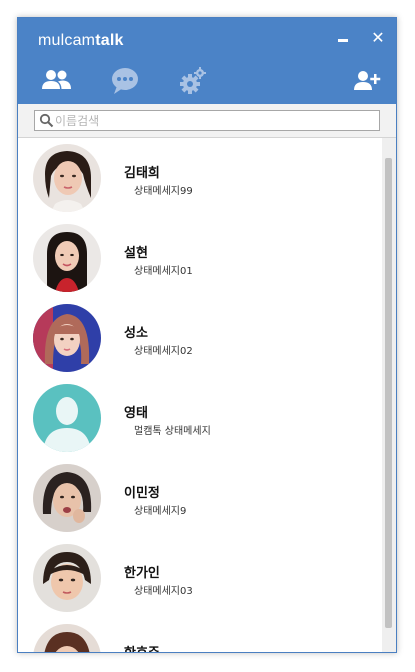  I want to click on search-icon, so click(46, 120).